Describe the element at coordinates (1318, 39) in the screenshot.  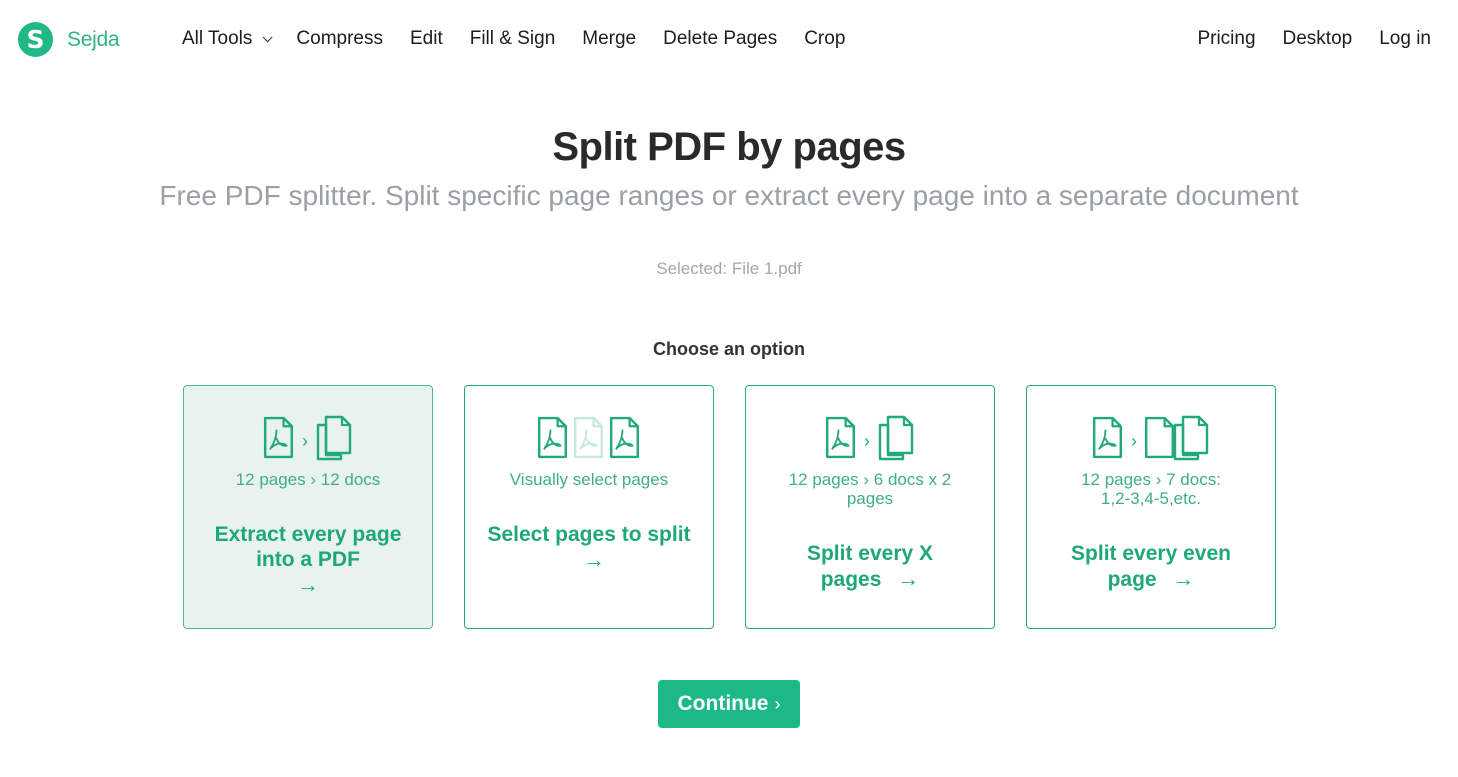
I see `nav-desktop: Desktop` at that location.